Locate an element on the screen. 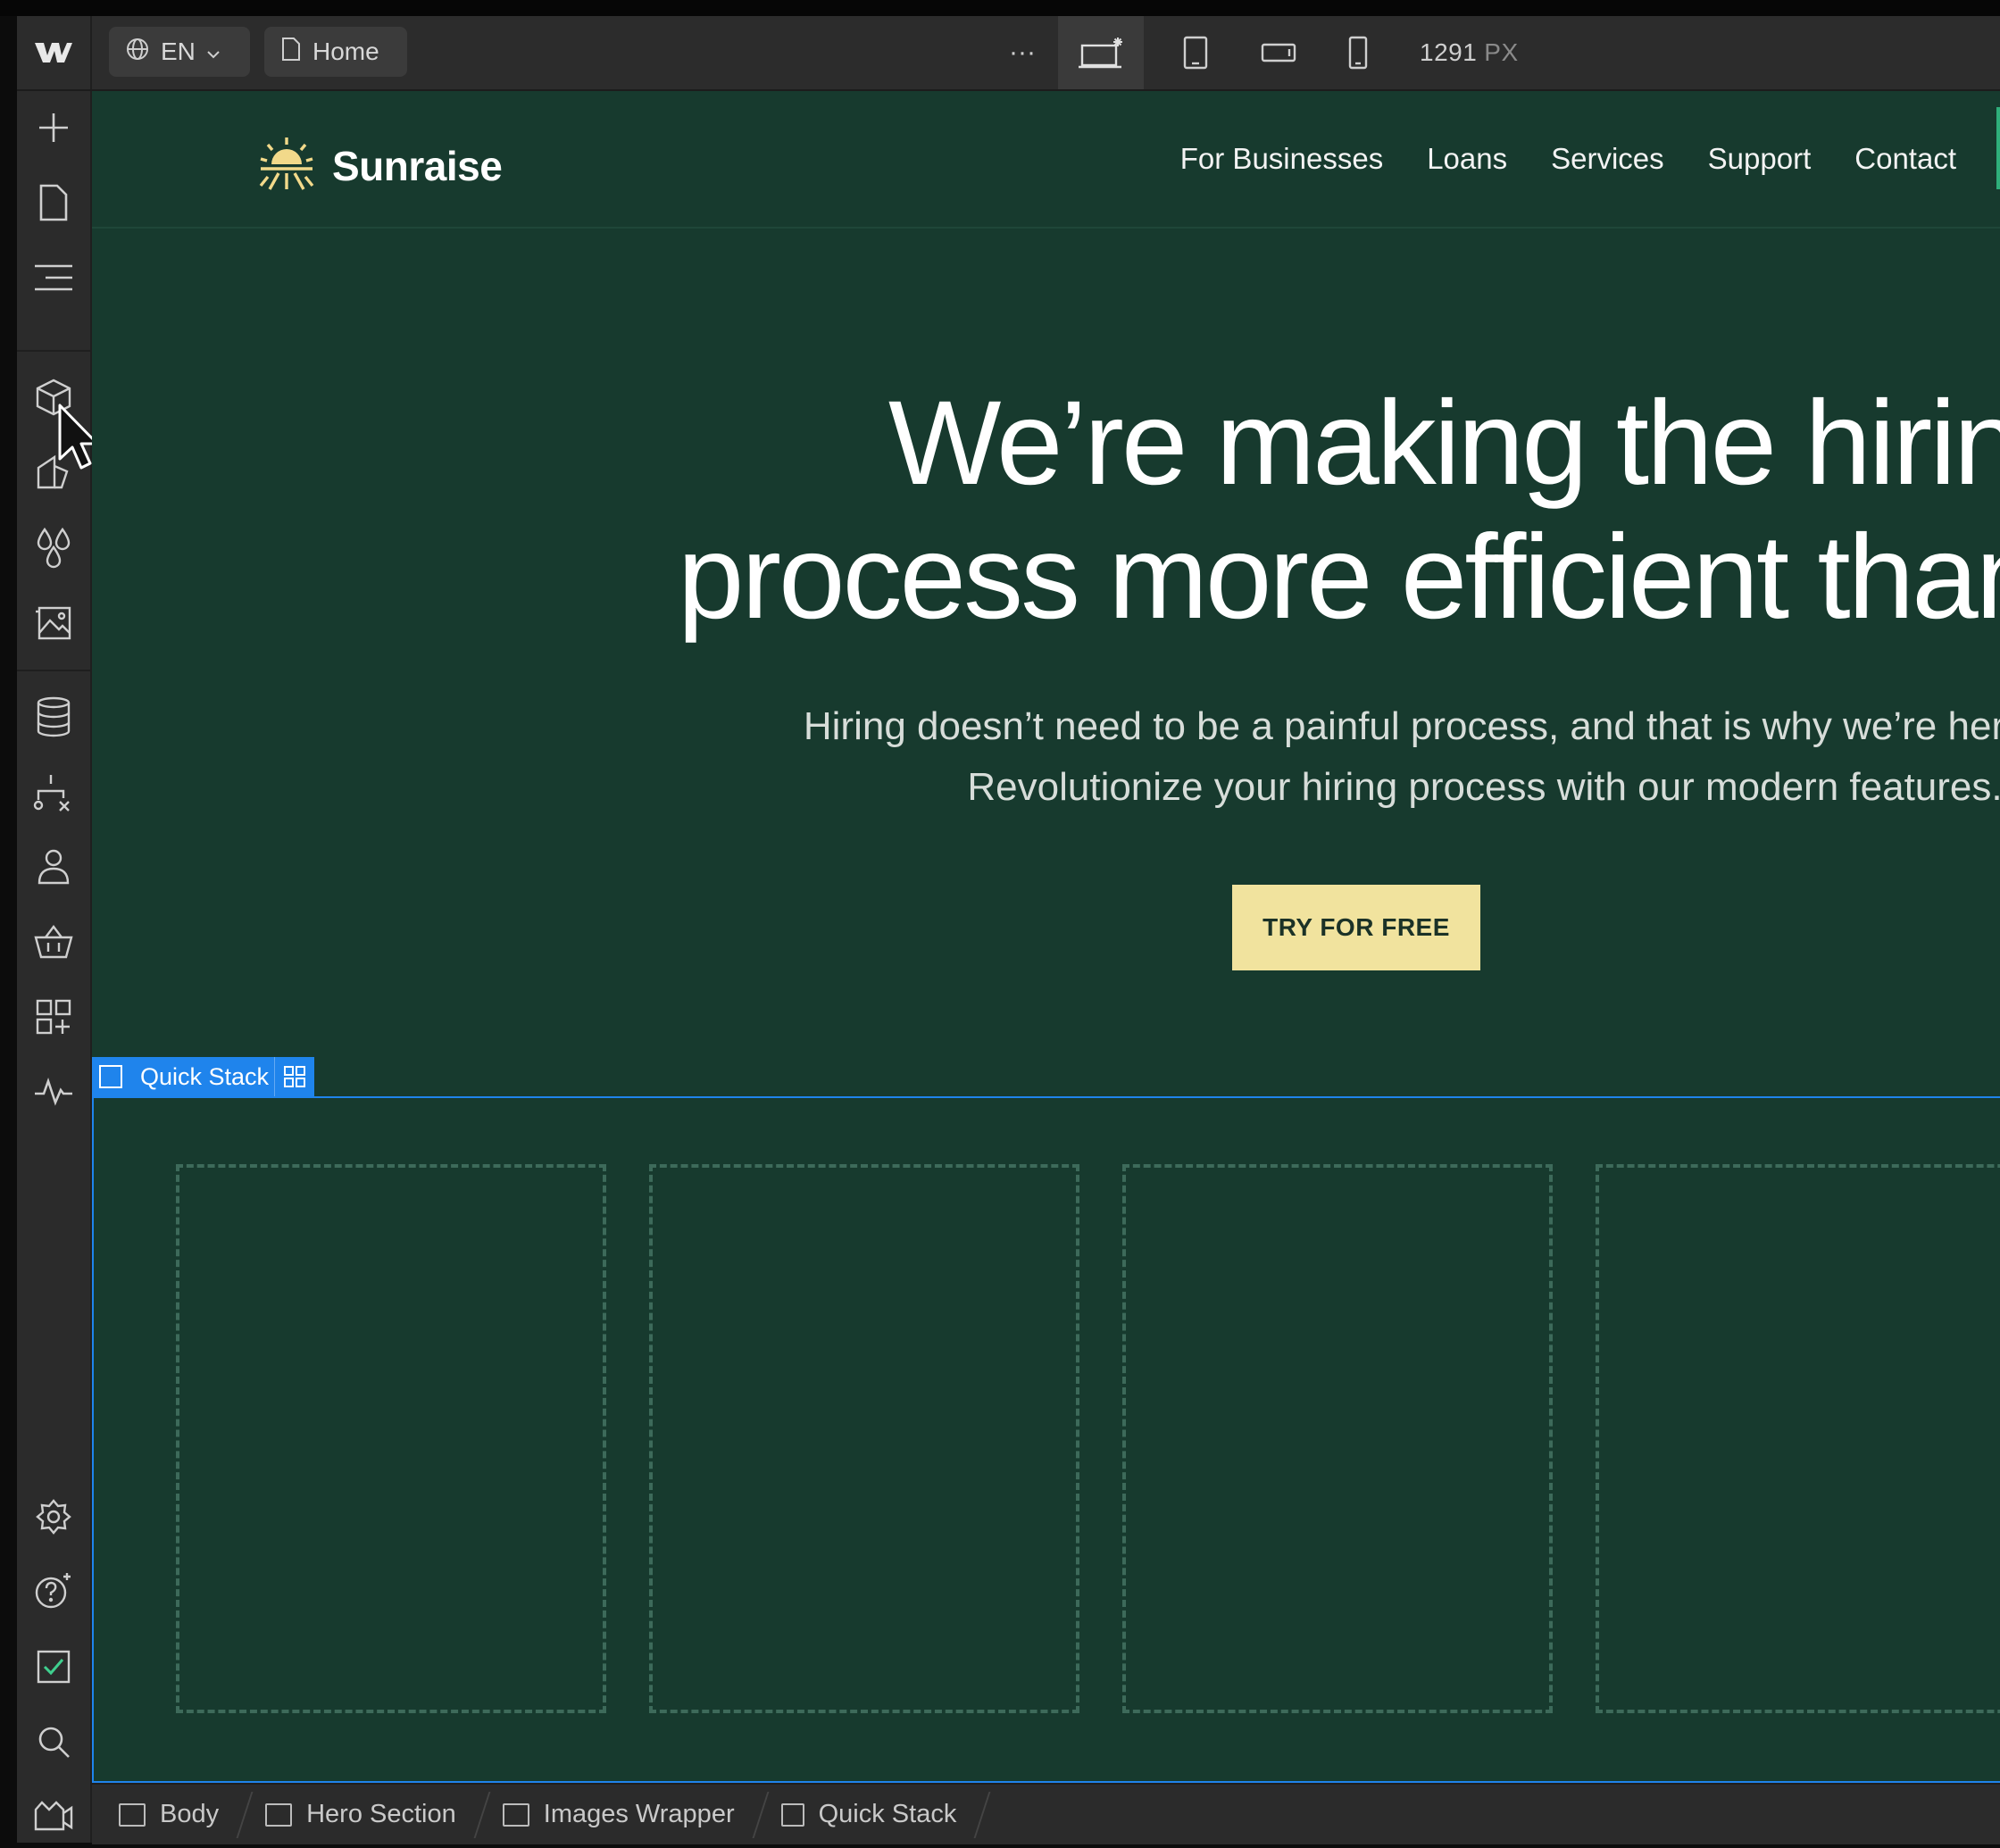 Image resolution: width=2000 pixels, height=1848 pixels. locale-selector: EN is located at coordinates (180, 52).